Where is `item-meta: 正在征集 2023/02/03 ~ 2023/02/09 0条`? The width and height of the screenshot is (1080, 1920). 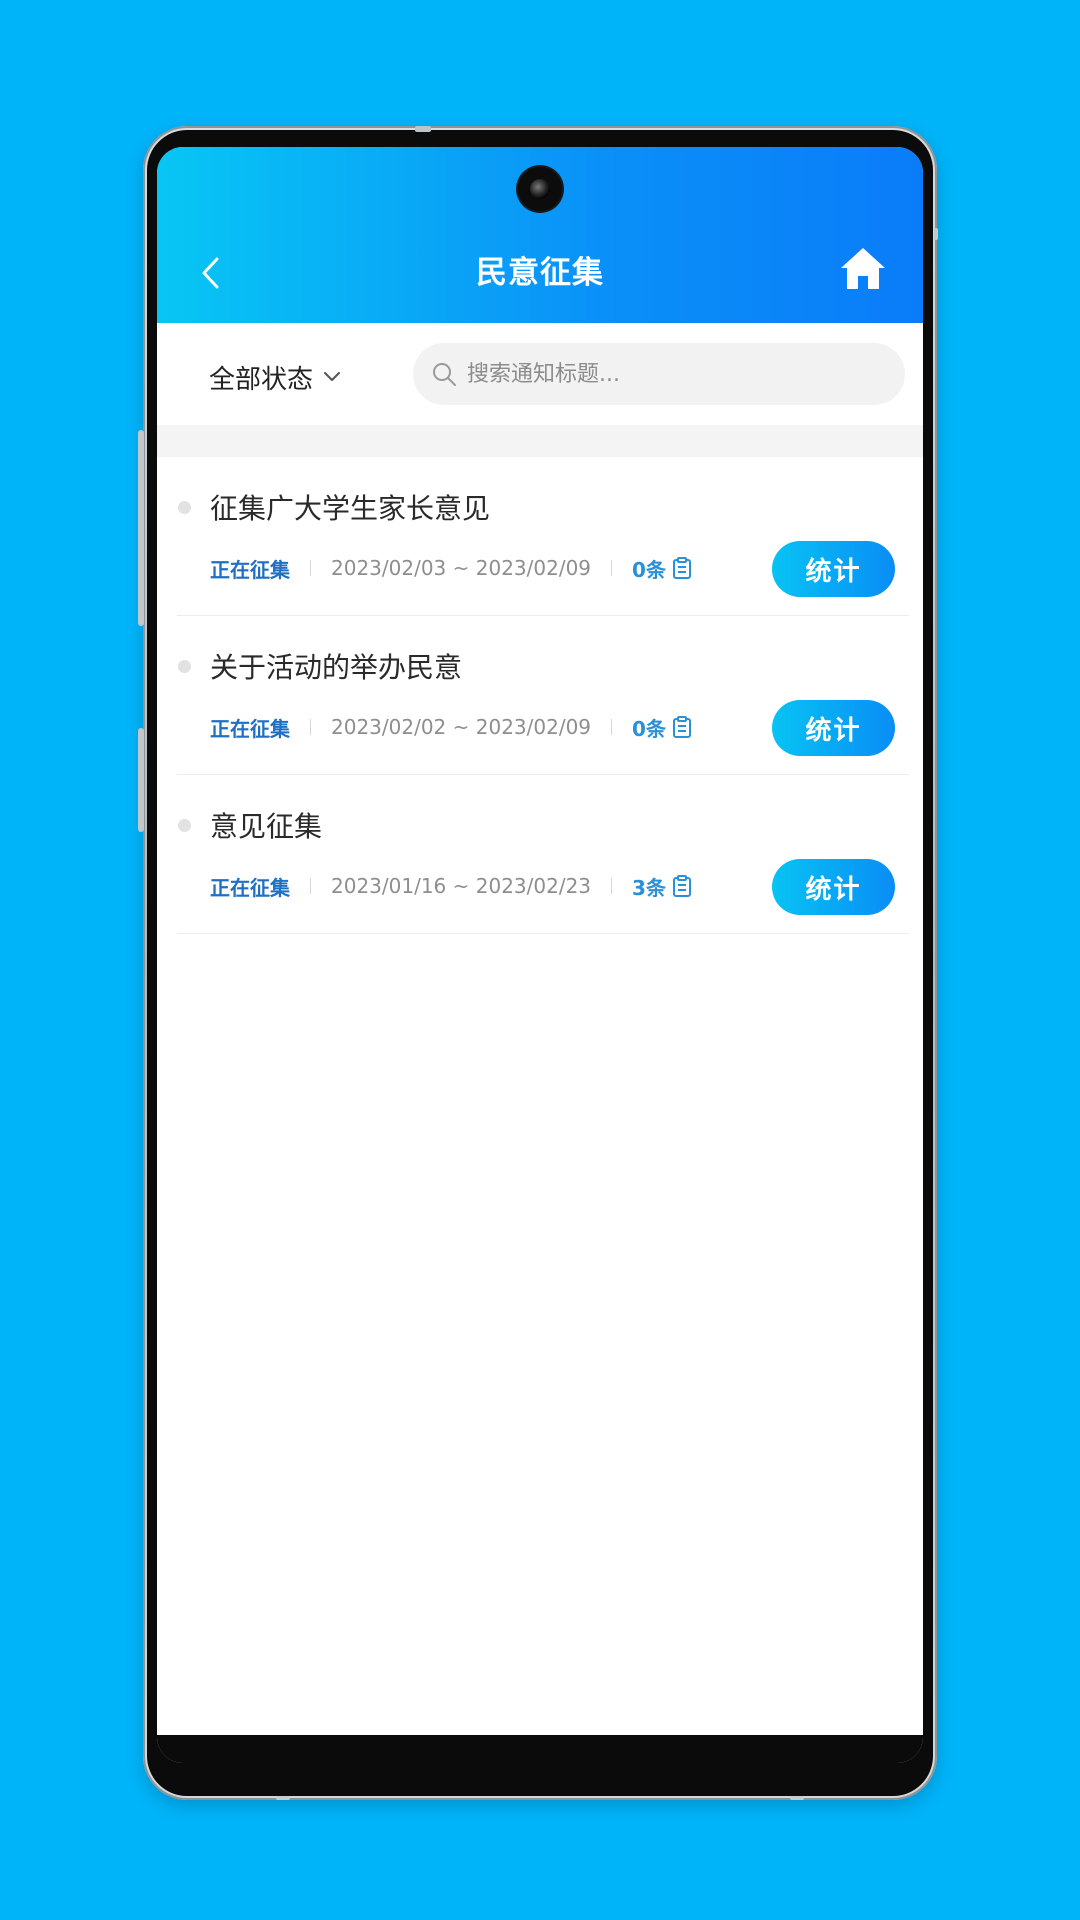
item-meta: 正在征集 2023/02/03 ~ 2023/02/09 0条 is located at coordinates (451, 568).